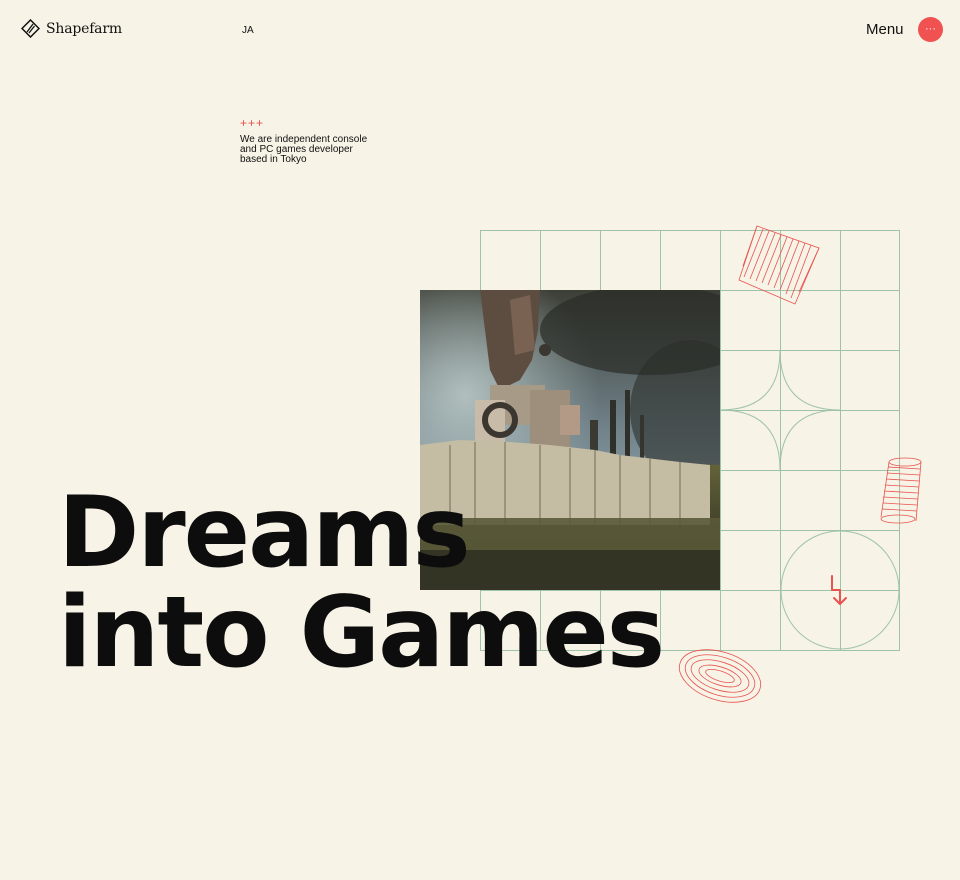 The image size is (960, 880). Describe the element at coordinates (248, 30) in the screenshot. I see `language-toggle: JA` at that location.